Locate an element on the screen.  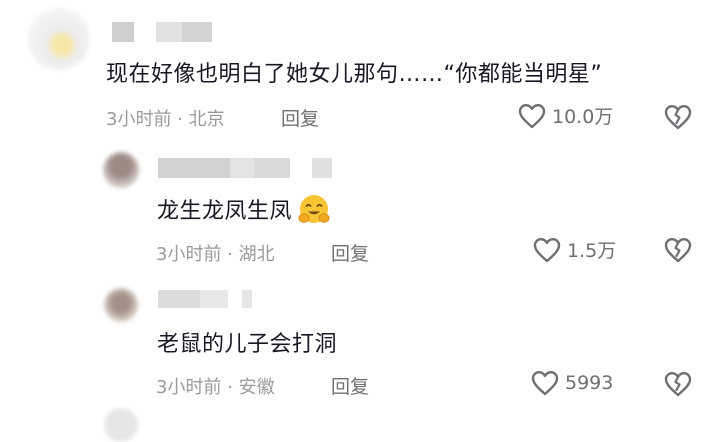
hugging-face-emoji-icon is located at coordinates (314, 210).